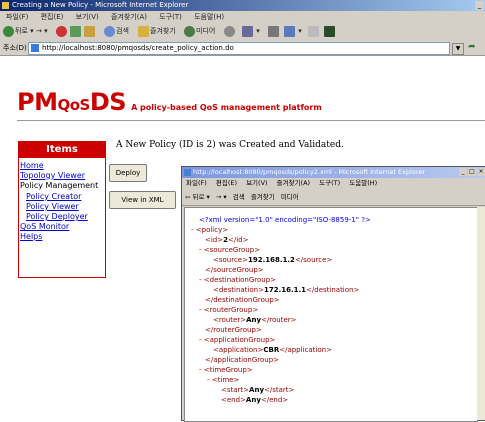 This screenshot has width=485, height=422. What do you see at coordinates (242, 360) in the screenshot?
I see `xml-line: </applicationGroup>` at bounding box center [242, 360].